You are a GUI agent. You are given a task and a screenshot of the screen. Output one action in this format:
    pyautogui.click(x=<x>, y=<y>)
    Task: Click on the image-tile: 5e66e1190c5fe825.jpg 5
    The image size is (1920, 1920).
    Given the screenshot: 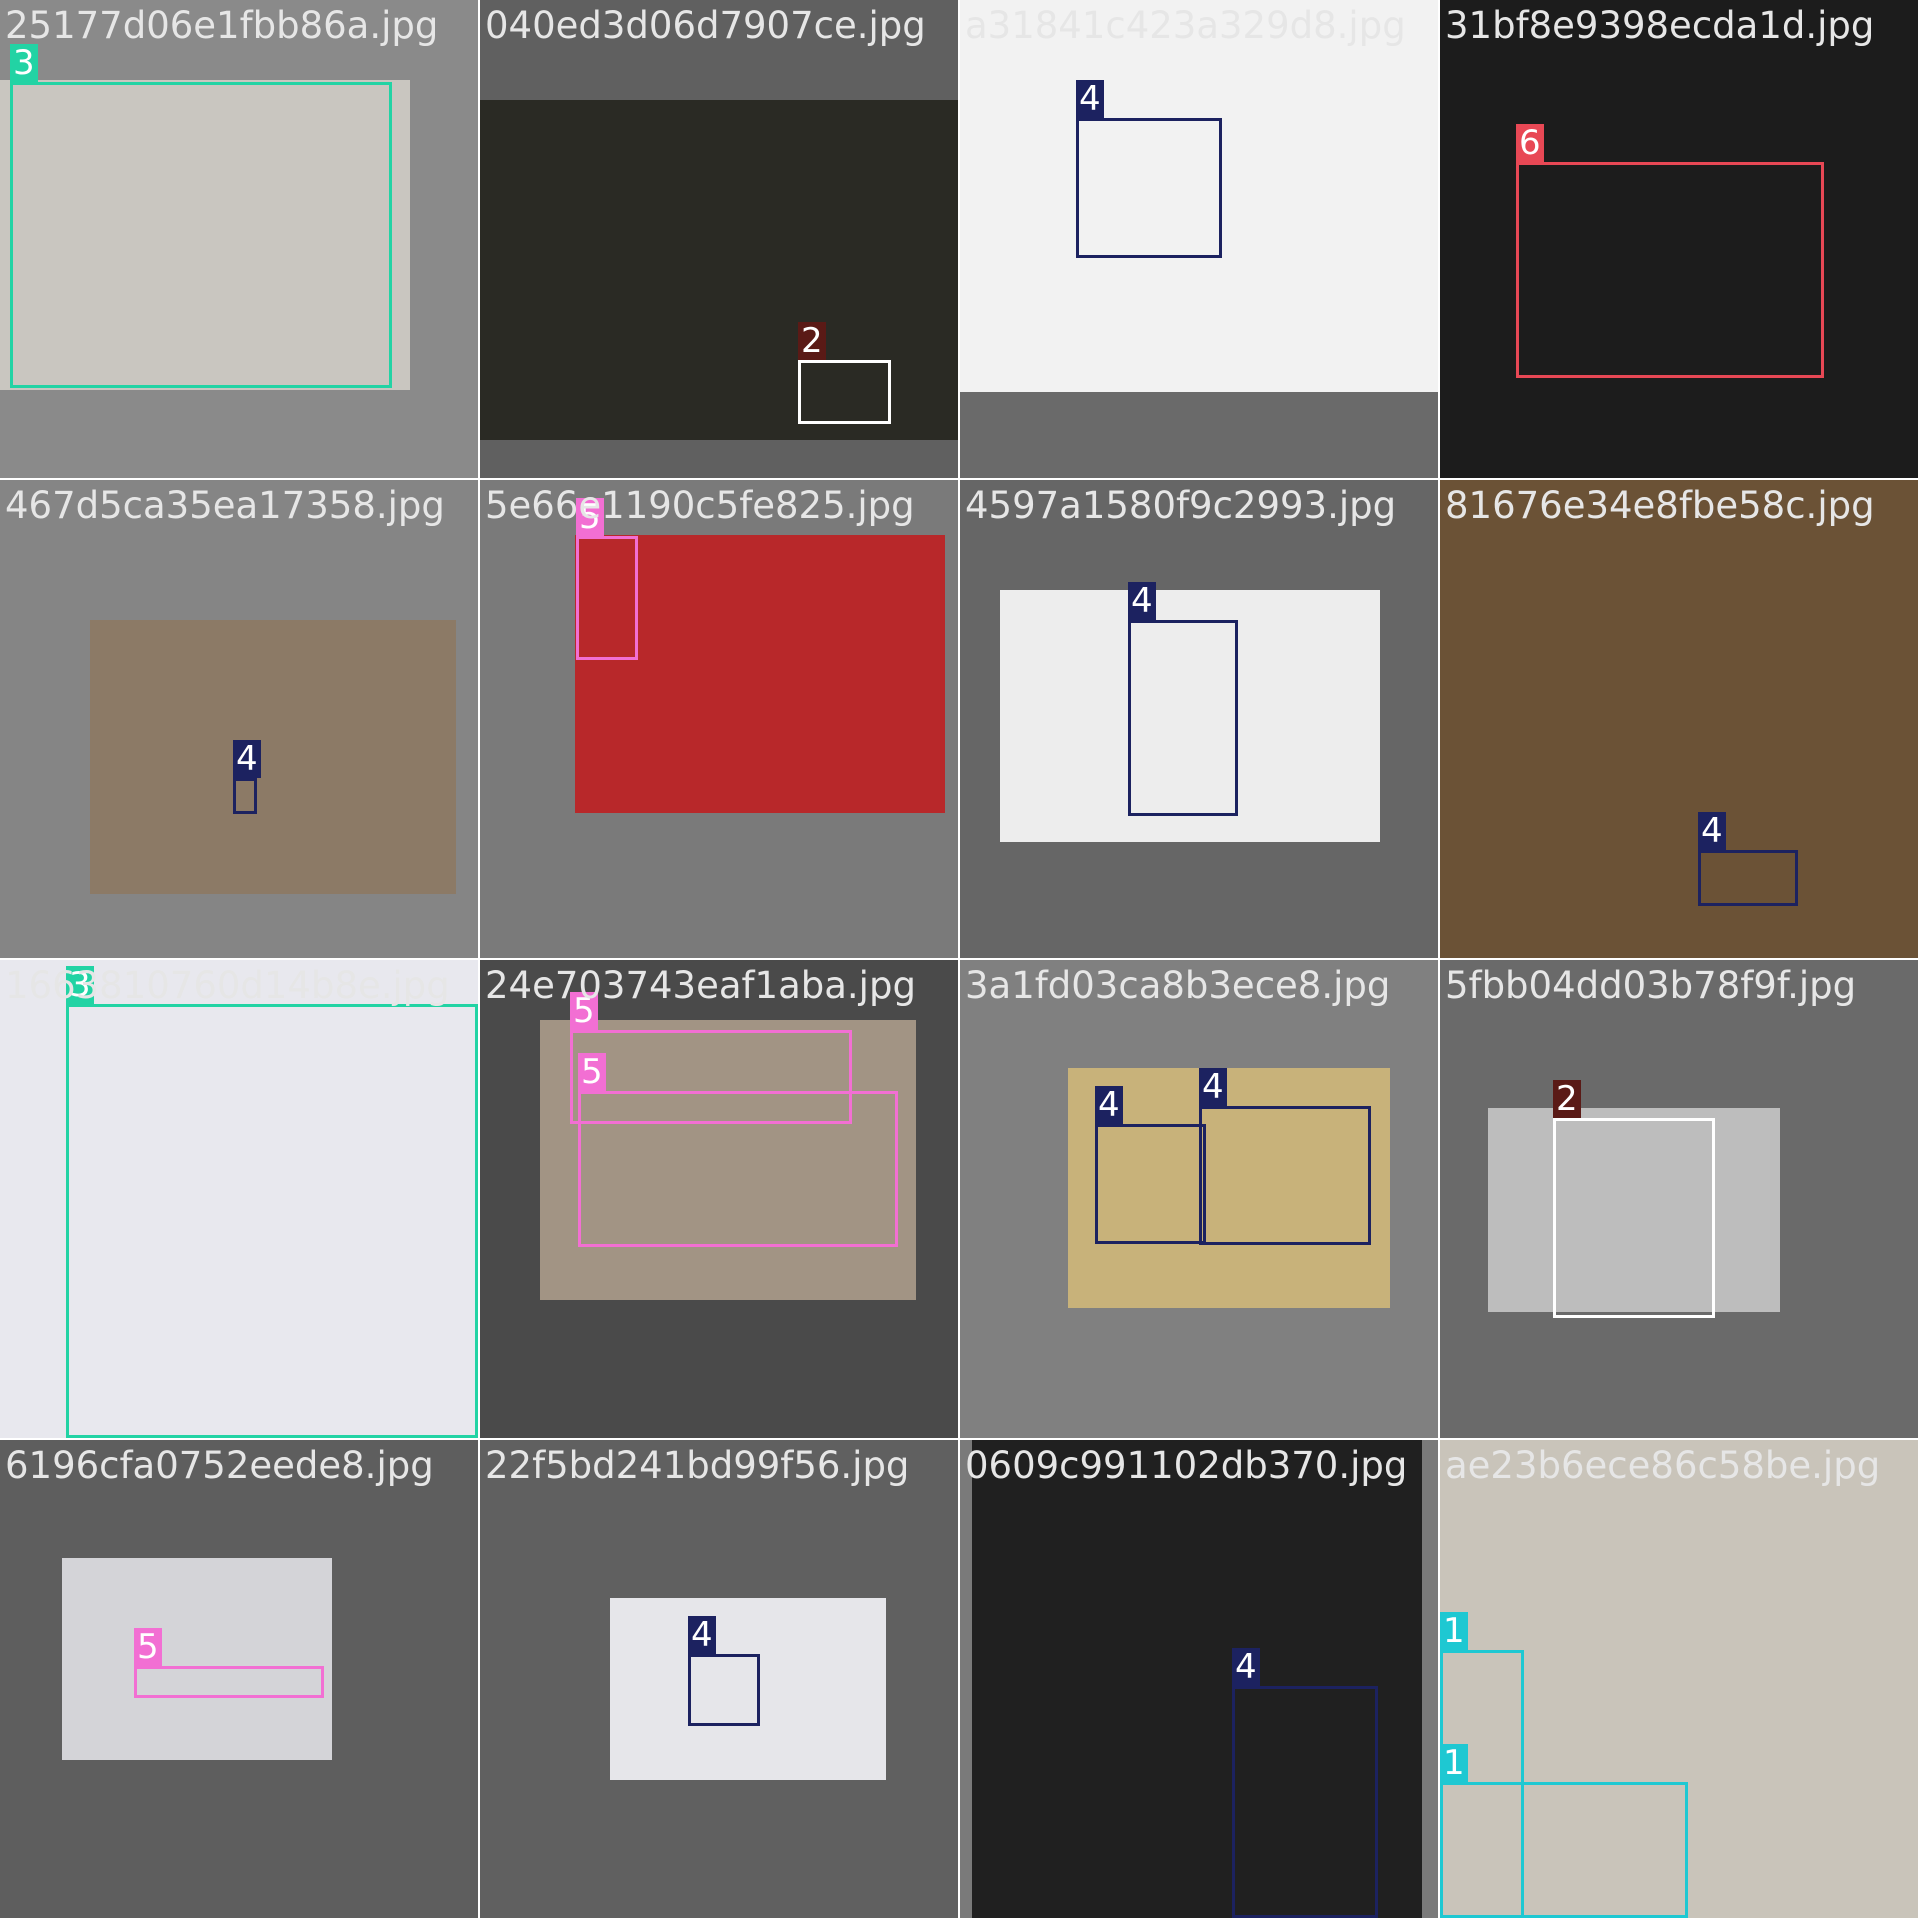 What is the action you would take?
    pyautogui.click(x=719, y=719)
    